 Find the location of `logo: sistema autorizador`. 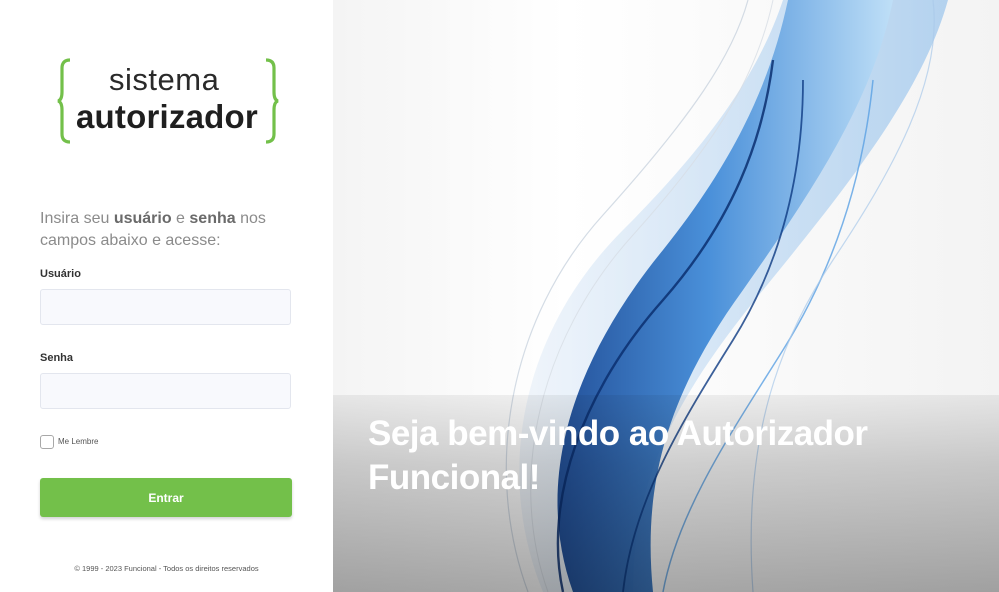

logo: sistema autorizador is located at coordinates (168, 101).